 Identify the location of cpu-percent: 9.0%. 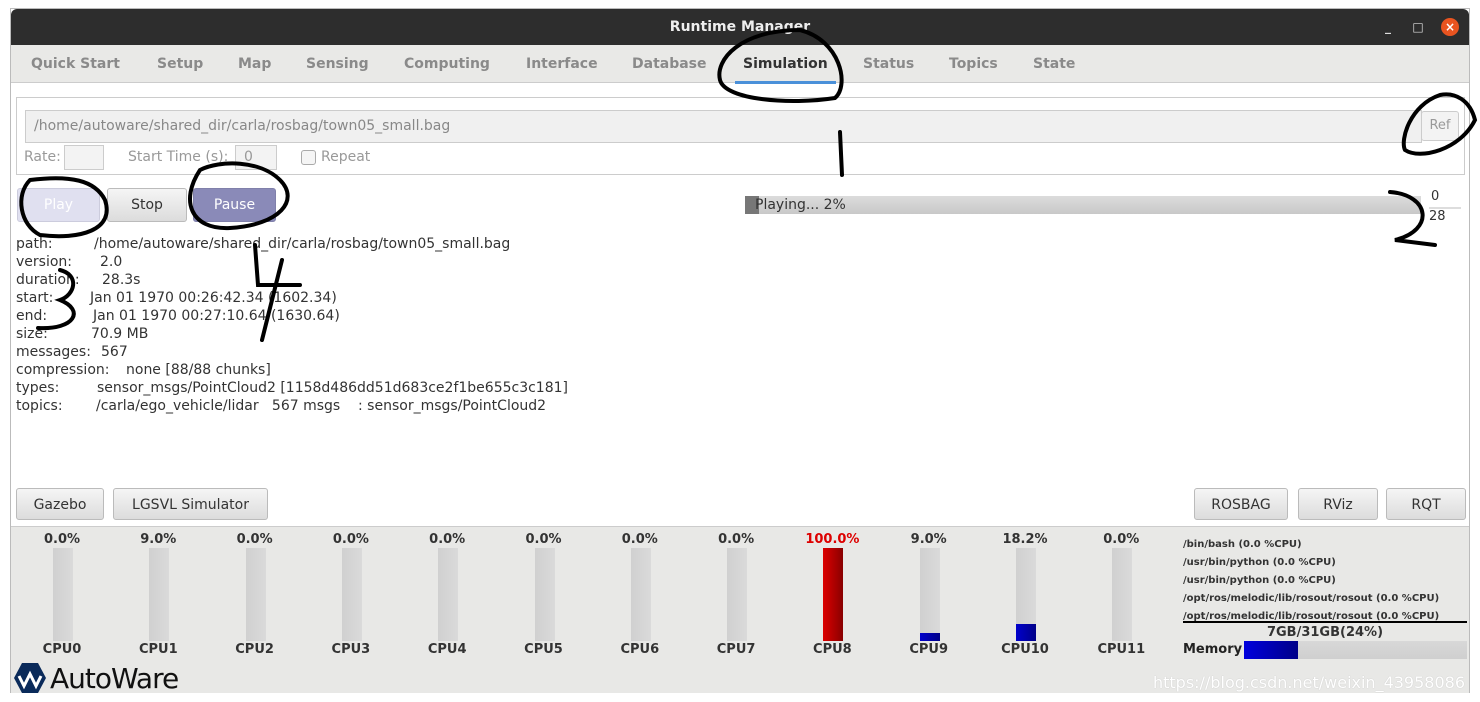
(158, 539).